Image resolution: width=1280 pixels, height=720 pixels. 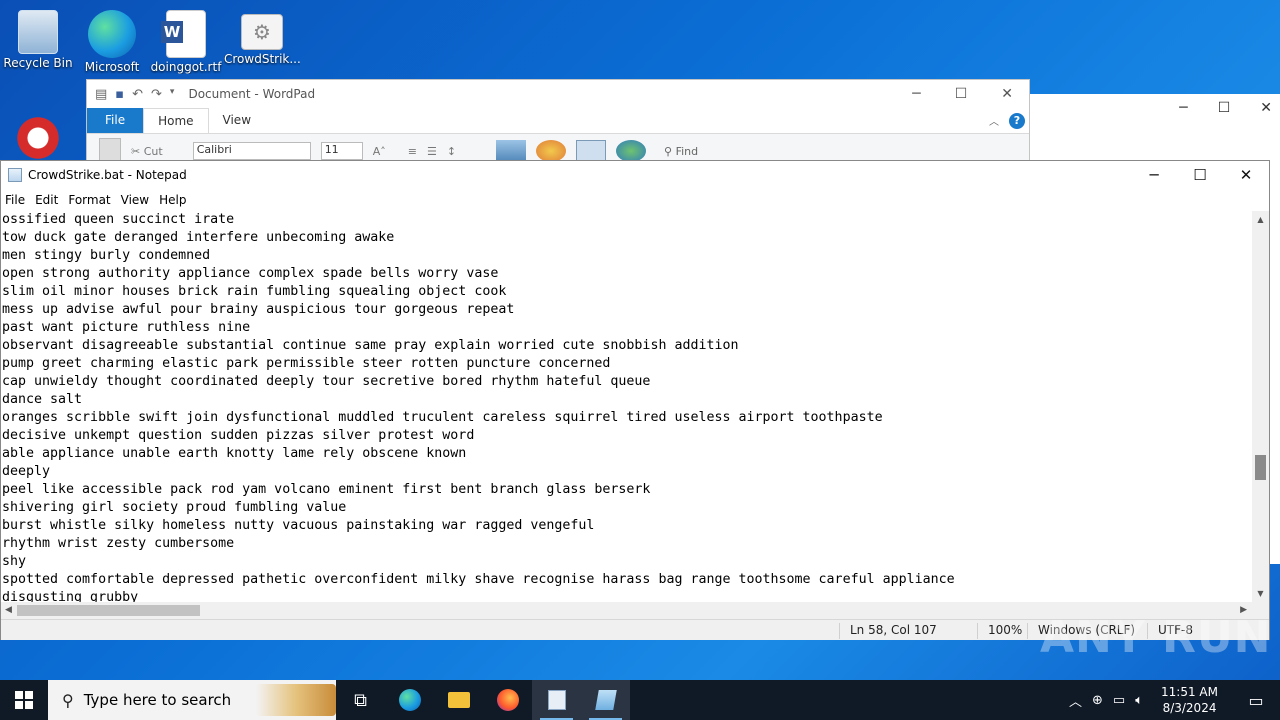 I want to click on taskbar-wordpad, so click(x=556, y=700).